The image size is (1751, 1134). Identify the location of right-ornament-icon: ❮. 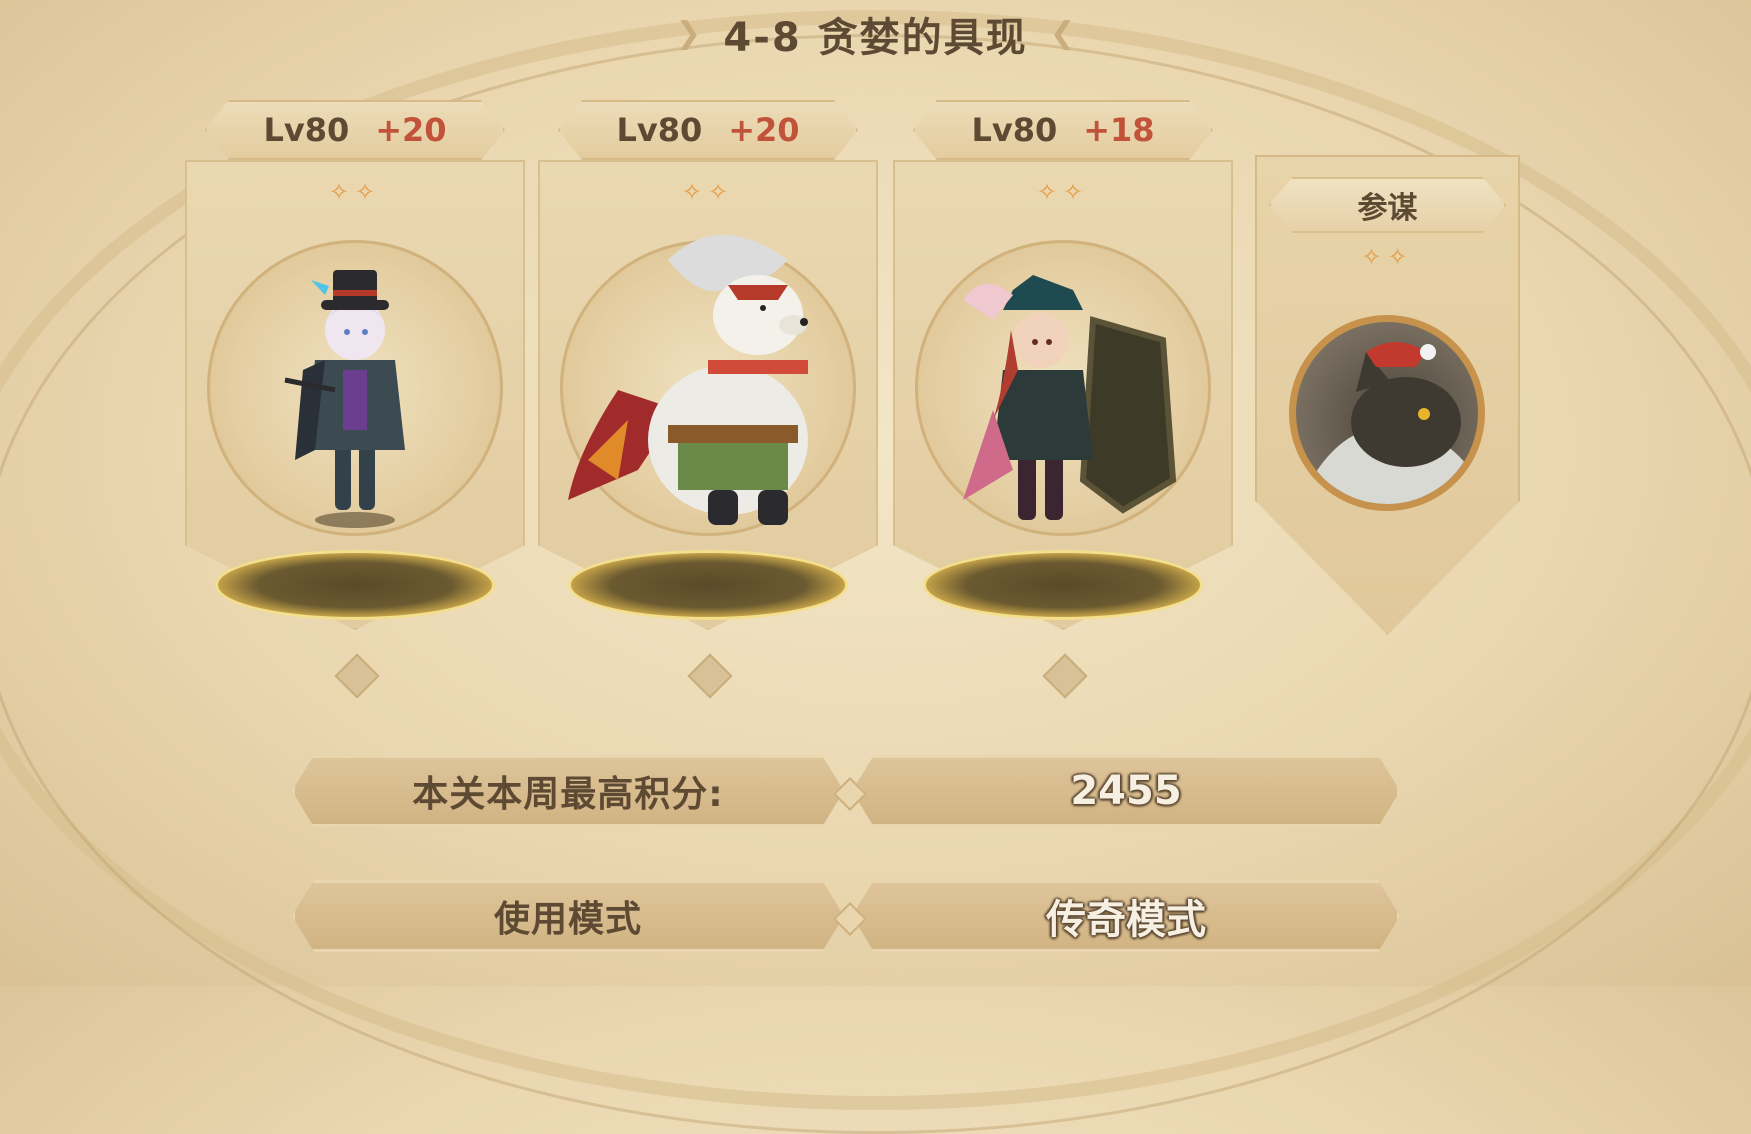
(1063, 33).